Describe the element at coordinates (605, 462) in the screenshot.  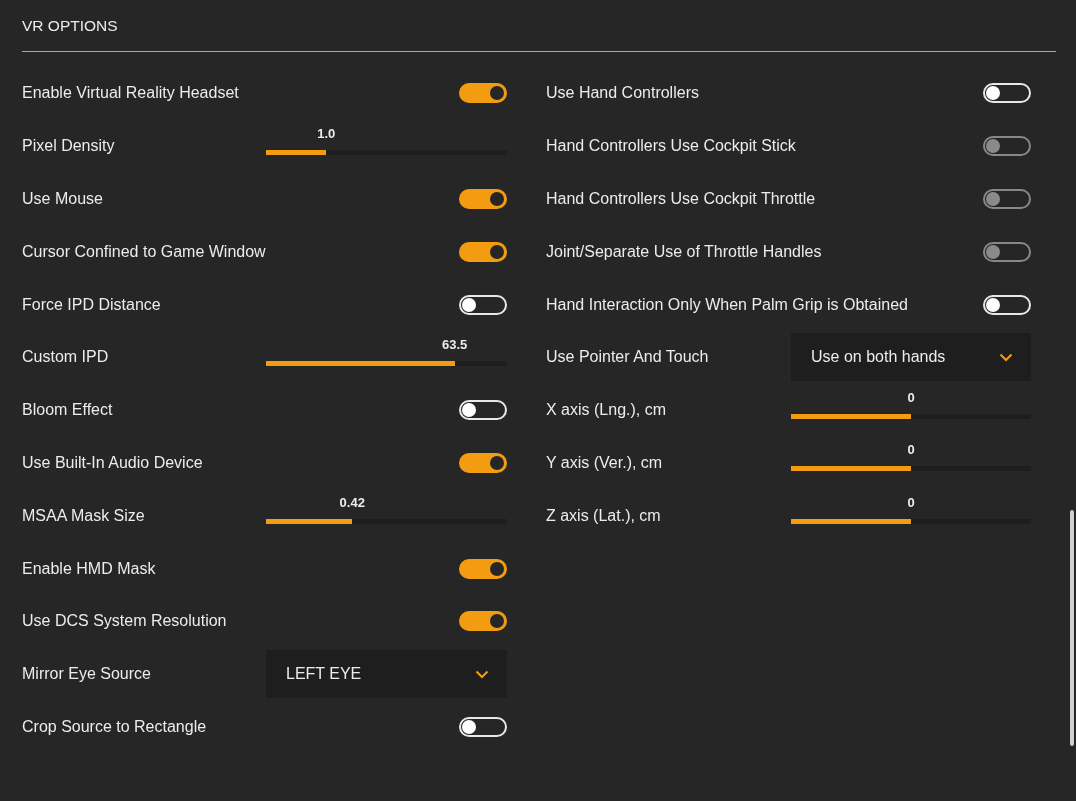
I see `setting-label: Y axis (Ver.), cm` at that location.